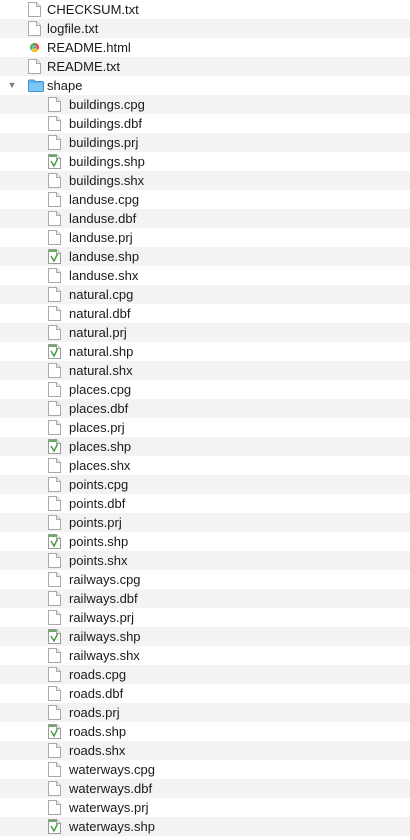 This screenshot has width=410, height=840. I want to click on file-row: buildings.shx, so click(205, 180).